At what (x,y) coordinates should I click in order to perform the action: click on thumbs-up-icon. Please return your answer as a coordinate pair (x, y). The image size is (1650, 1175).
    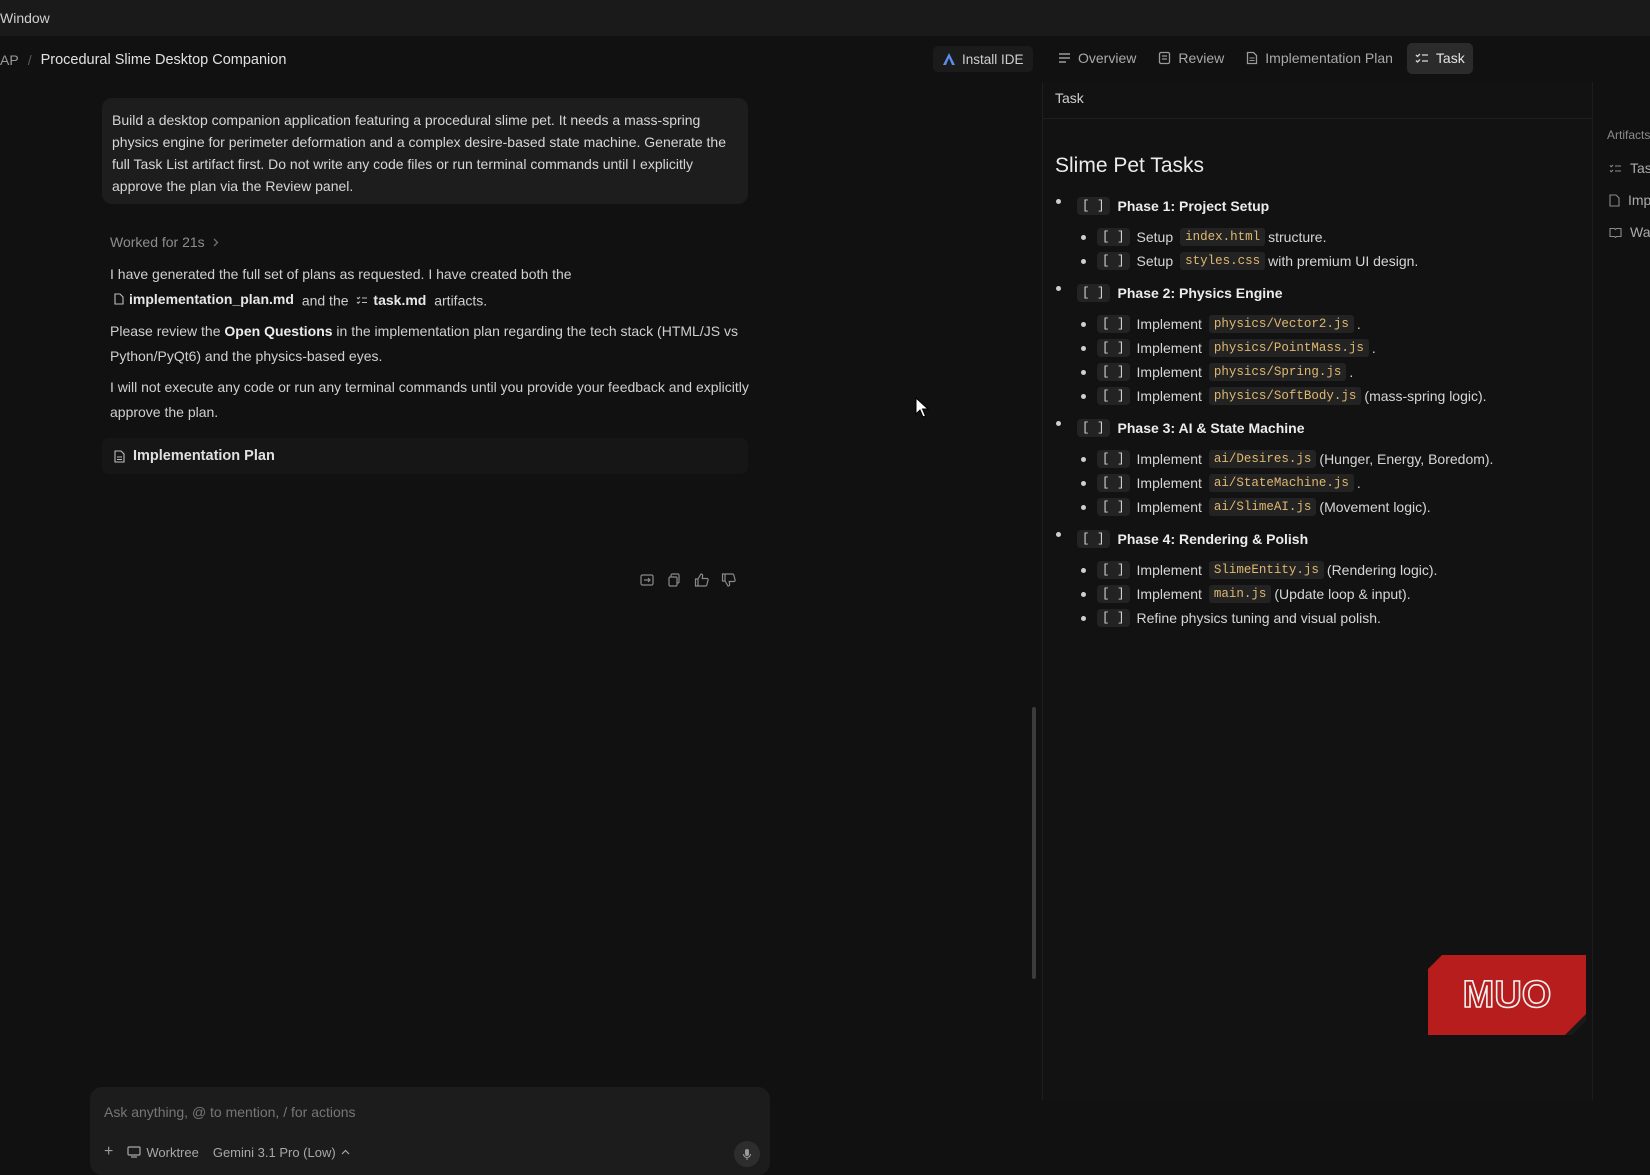
    Looking at the image, I should click on (702, 581).